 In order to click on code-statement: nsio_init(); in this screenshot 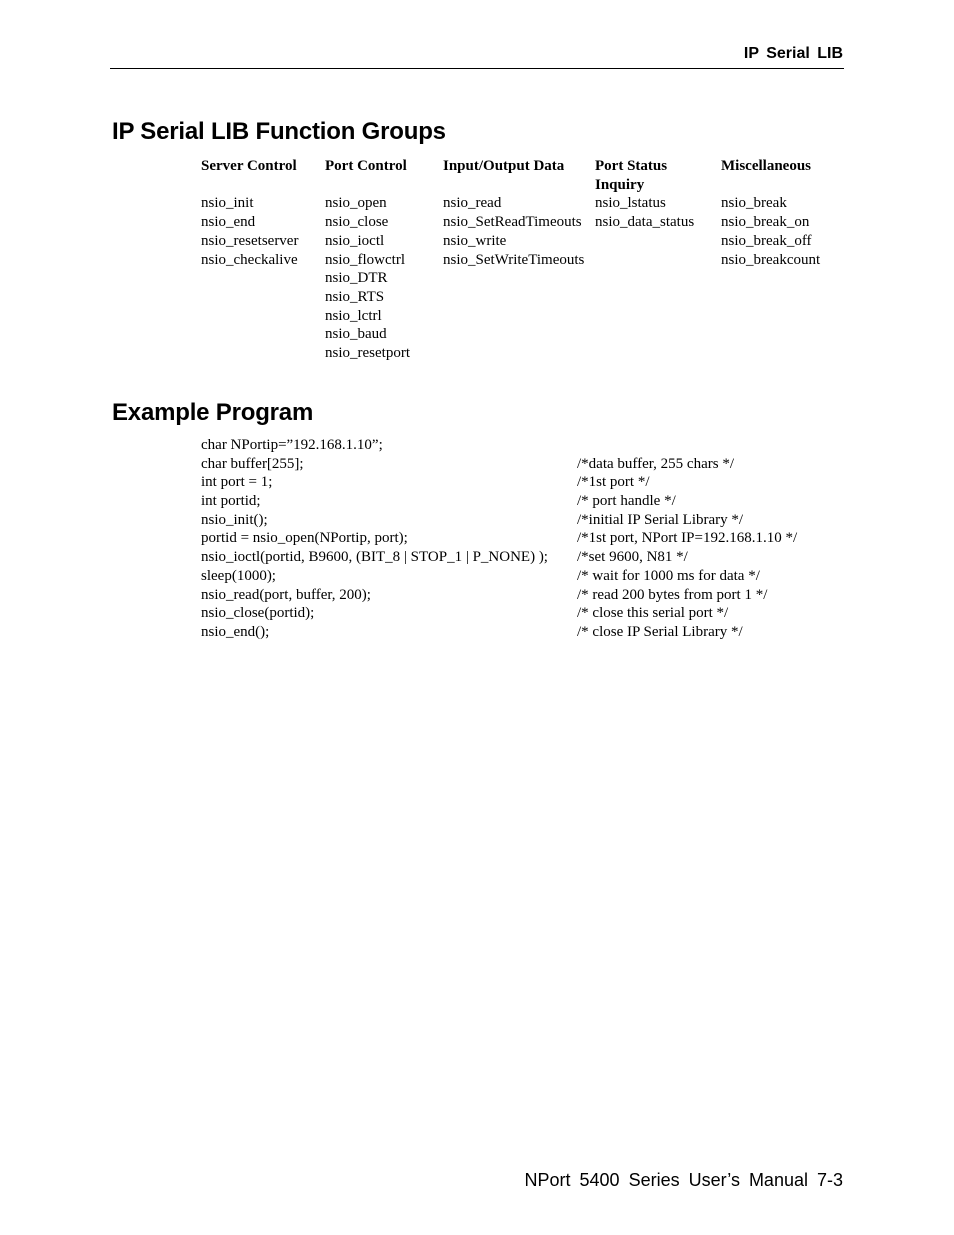, I will do `click(234, 519)`.